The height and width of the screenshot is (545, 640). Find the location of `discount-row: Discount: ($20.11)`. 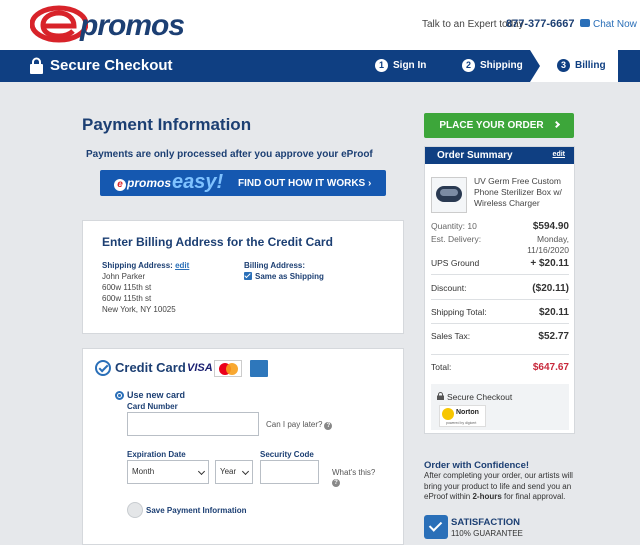

discount-row: Discount: ($20.11) is located at coordinates (500, 288).